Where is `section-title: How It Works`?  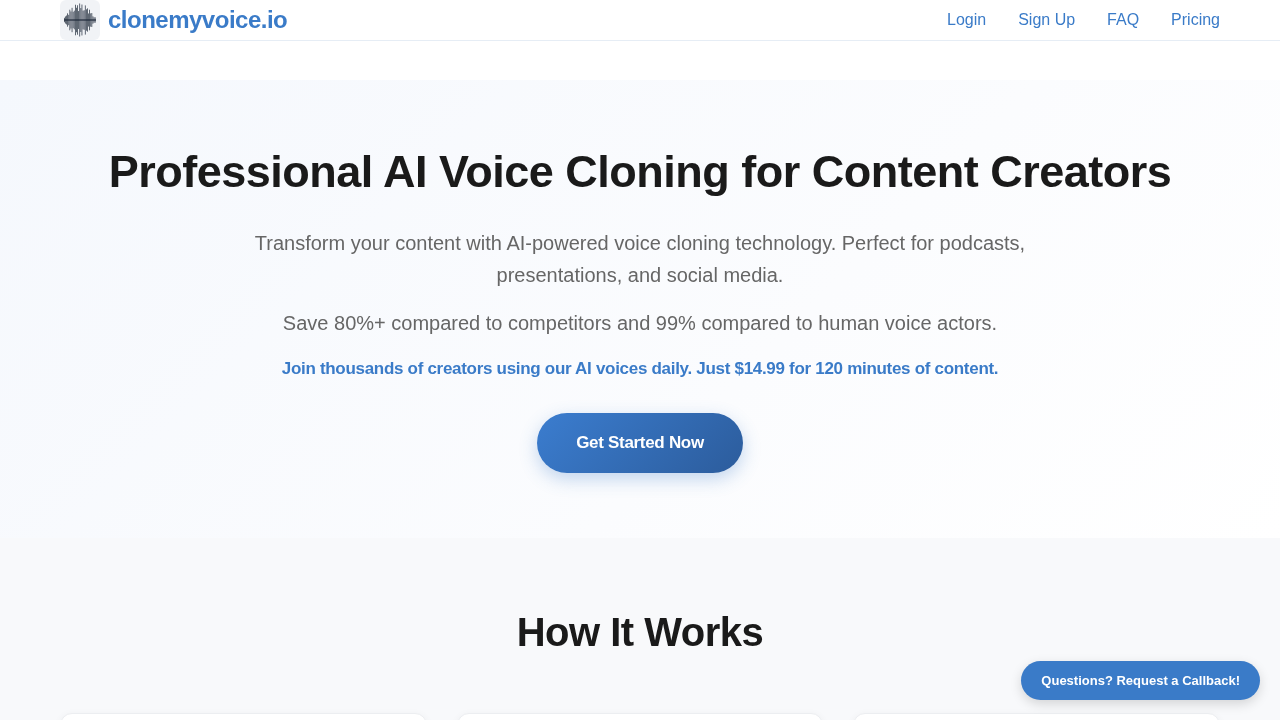
section-title: How It Works is located at coordinates (640, 632).